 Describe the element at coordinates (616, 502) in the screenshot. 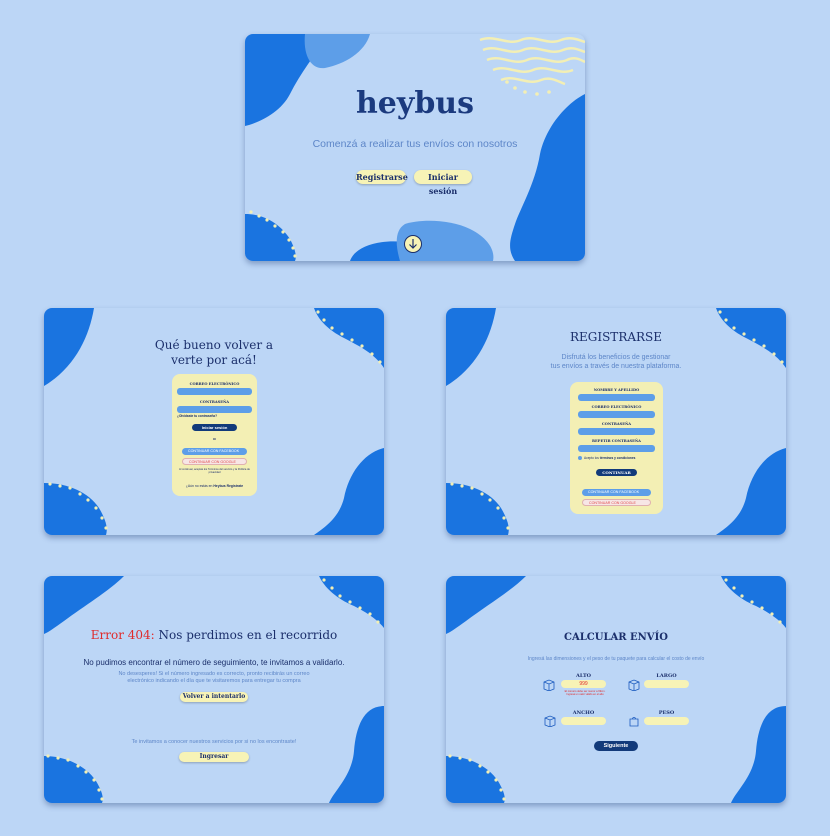

I see `reg-google-button: CONTINUAR CON GOOGLE` at that location.